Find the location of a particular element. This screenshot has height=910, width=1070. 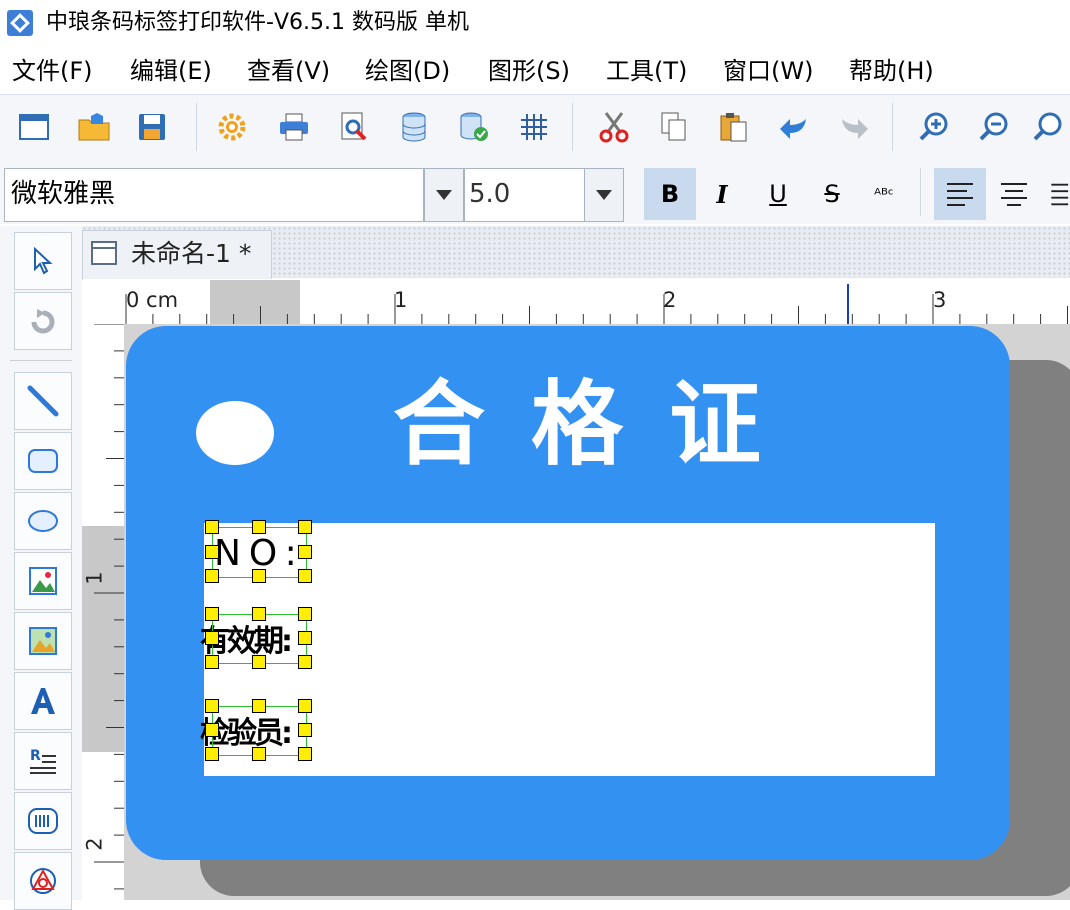

font-family-select: 微软雅黑 is located at coordinates (214, 195).